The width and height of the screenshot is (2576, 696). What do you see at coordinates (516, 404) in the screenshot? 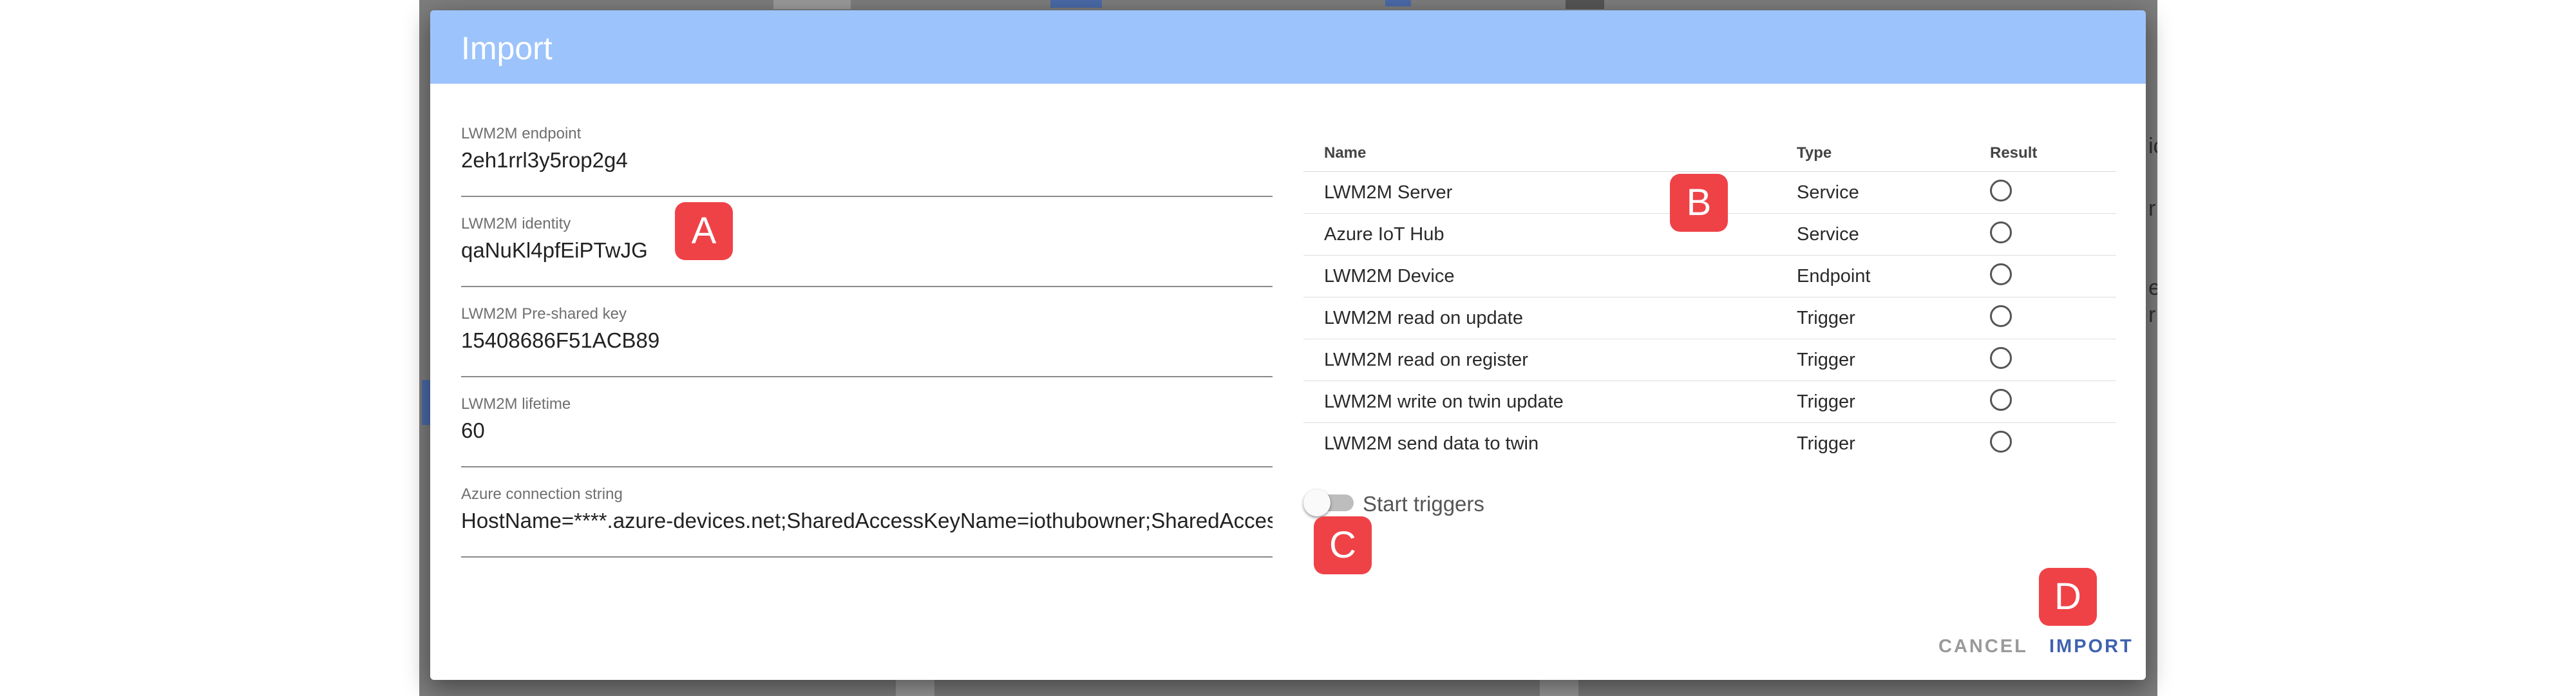
I see `field-label: LWM2M lifetime` at bounding box center [516, 404].